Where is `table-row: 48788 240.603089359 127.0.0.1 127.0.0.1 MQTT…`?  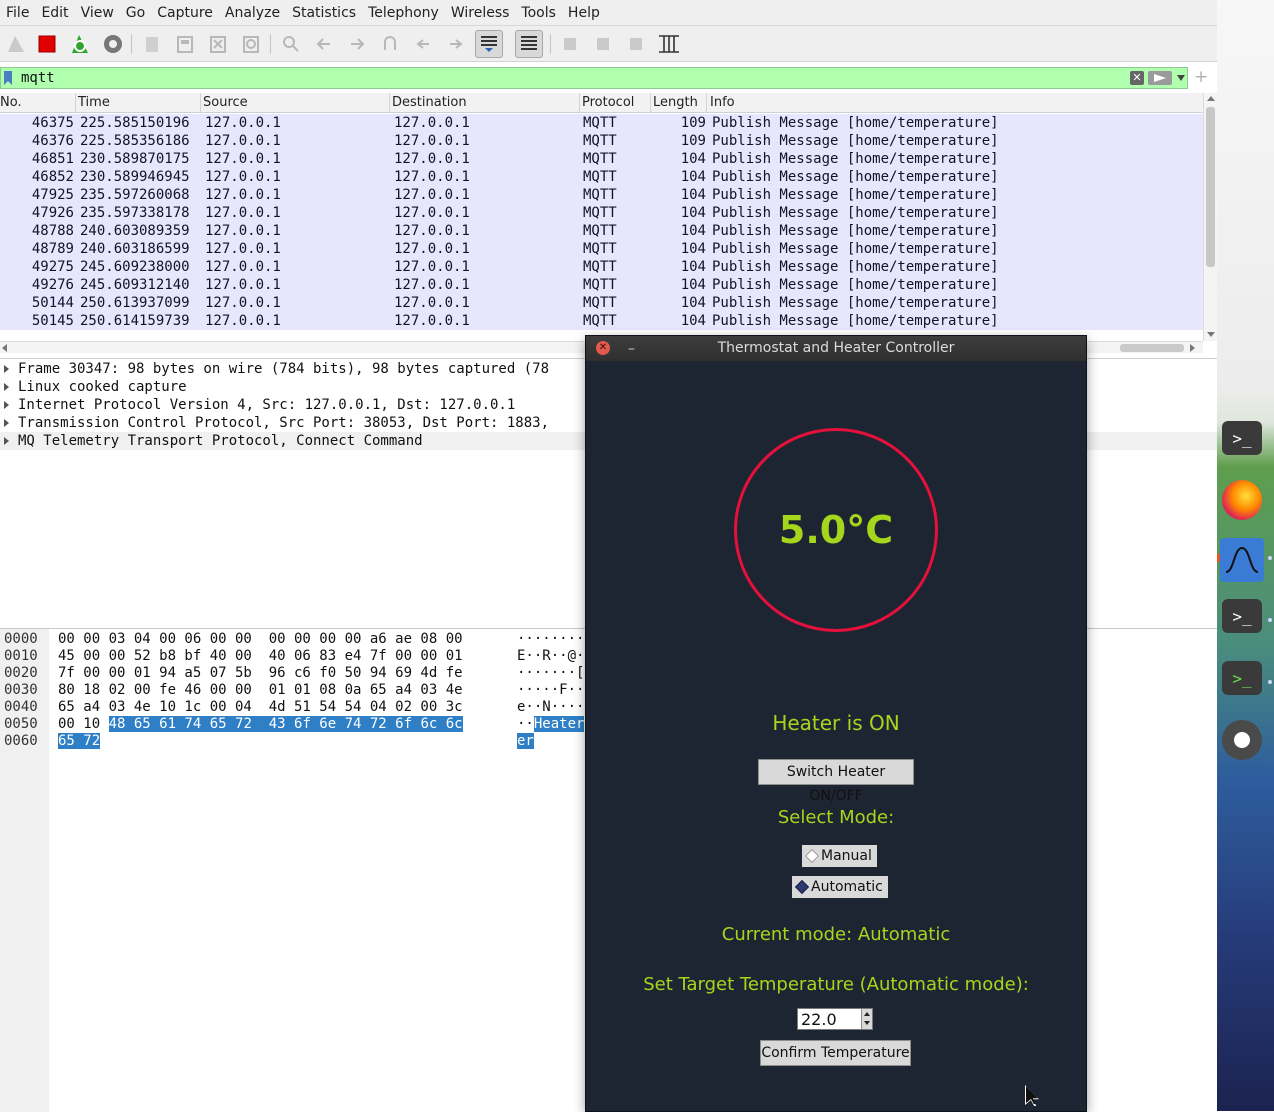 table-row: 48788 240.603089359 127.0.0.1 127.0.0.1 MQTT… is located at coordinates (601, 231).